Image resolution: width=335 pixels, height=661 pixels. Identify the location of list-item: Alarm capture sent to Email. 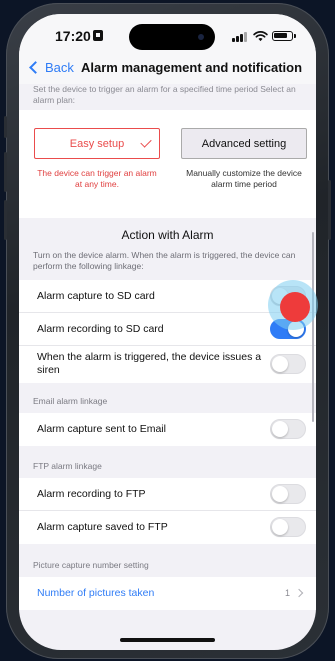
(167, 429).